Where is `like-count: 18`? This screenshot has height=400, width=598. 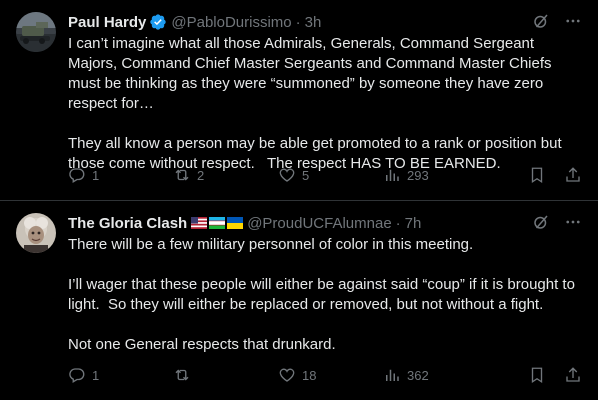
like-count: 18 is located at coordinates (309, 375).